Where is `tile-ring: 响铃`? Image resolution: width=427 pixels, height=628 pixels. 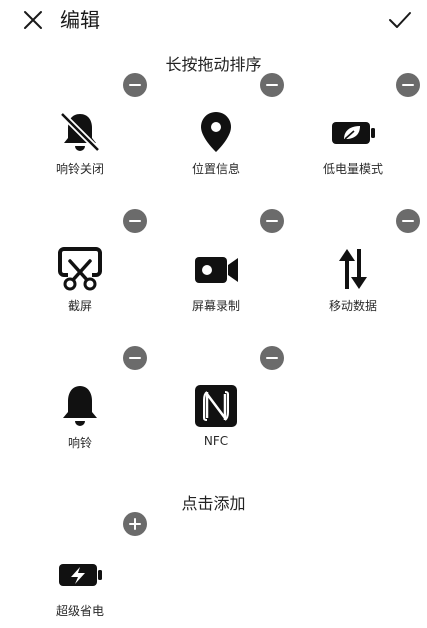 tile-ring: 响铃 is located at coordinates (80, 414).